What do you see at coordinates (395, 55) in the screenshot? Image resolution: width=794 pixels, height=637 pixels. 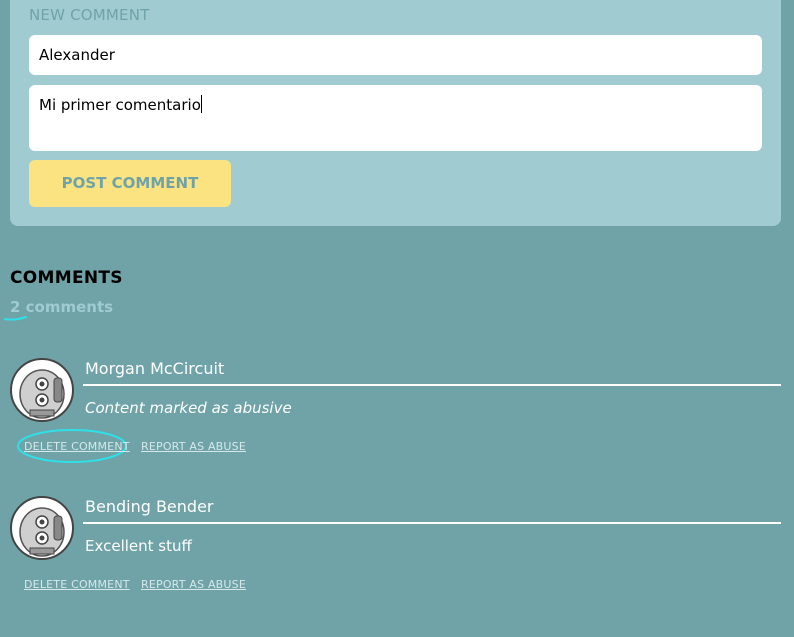 I see `name-input: Alexander` at bounding box center [395, 55].